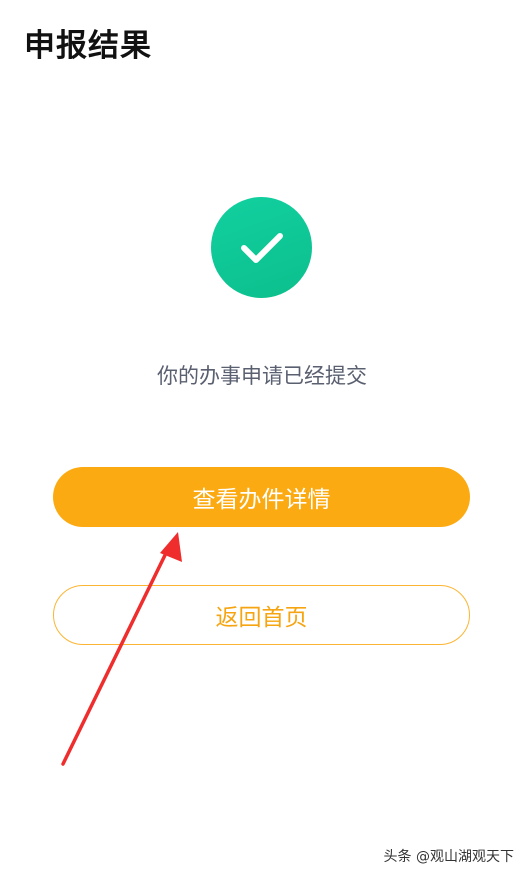  What do you see at coordinates (121, 649) in the screenshot?
I see `red-arrow-annotation` at bounding box center [121, 649].